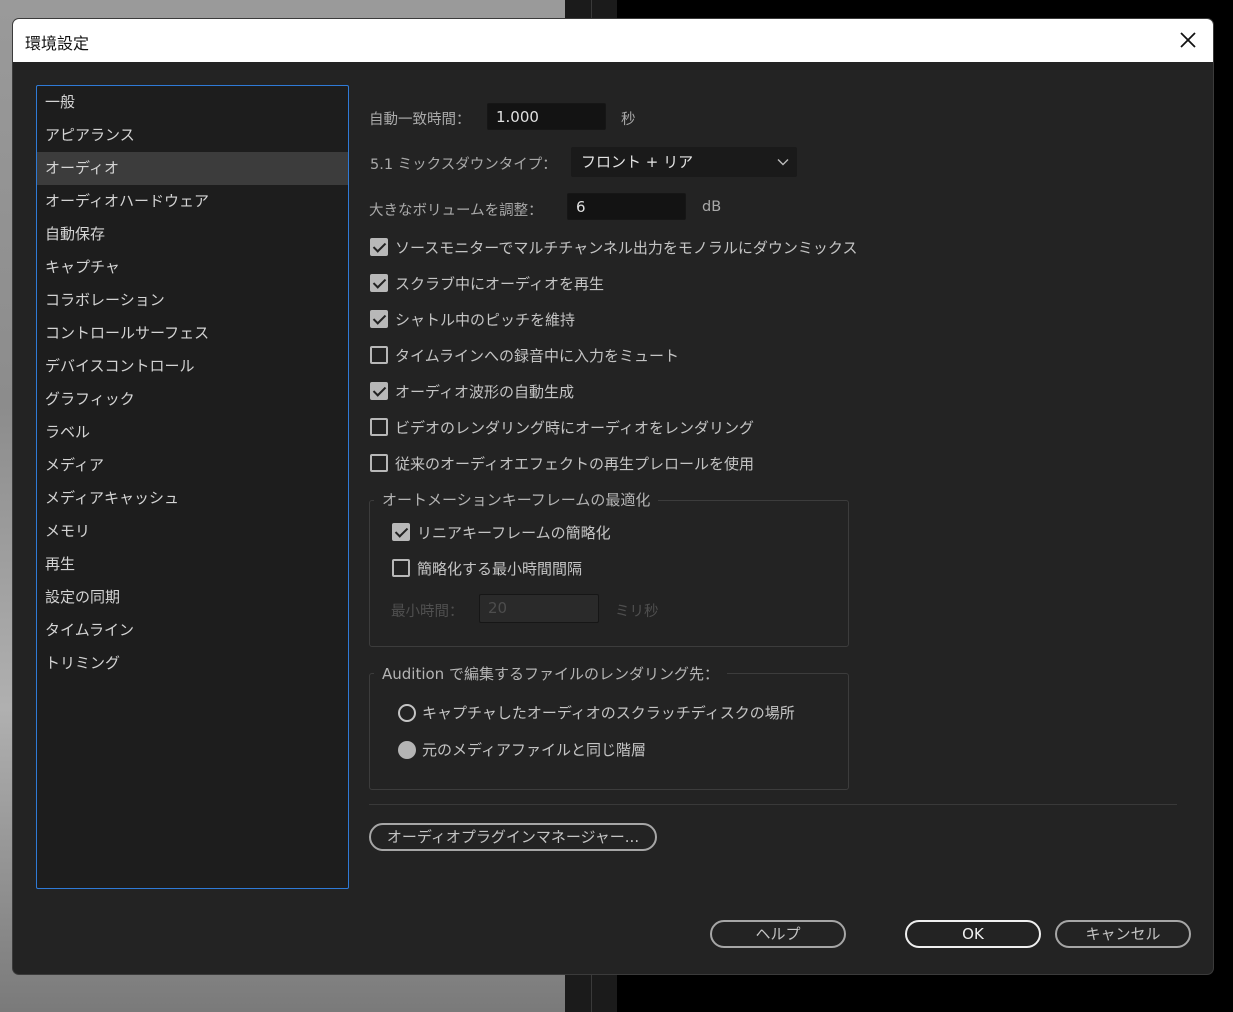 The width and height of the screenshot is (1233, 1012). I want to click on mixdown-value: フロント + リア, so click(637, 162).